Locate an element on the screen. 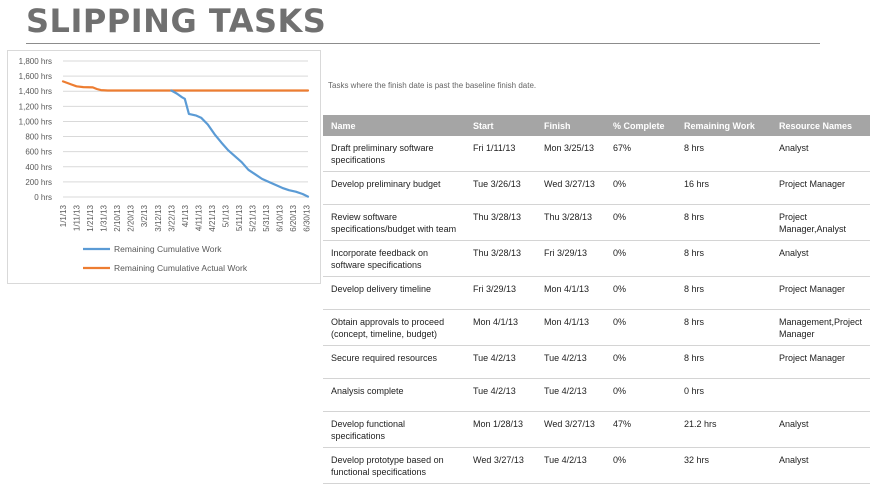  x-tick-label: 1/11/13 is located at coordinates (77, 217).